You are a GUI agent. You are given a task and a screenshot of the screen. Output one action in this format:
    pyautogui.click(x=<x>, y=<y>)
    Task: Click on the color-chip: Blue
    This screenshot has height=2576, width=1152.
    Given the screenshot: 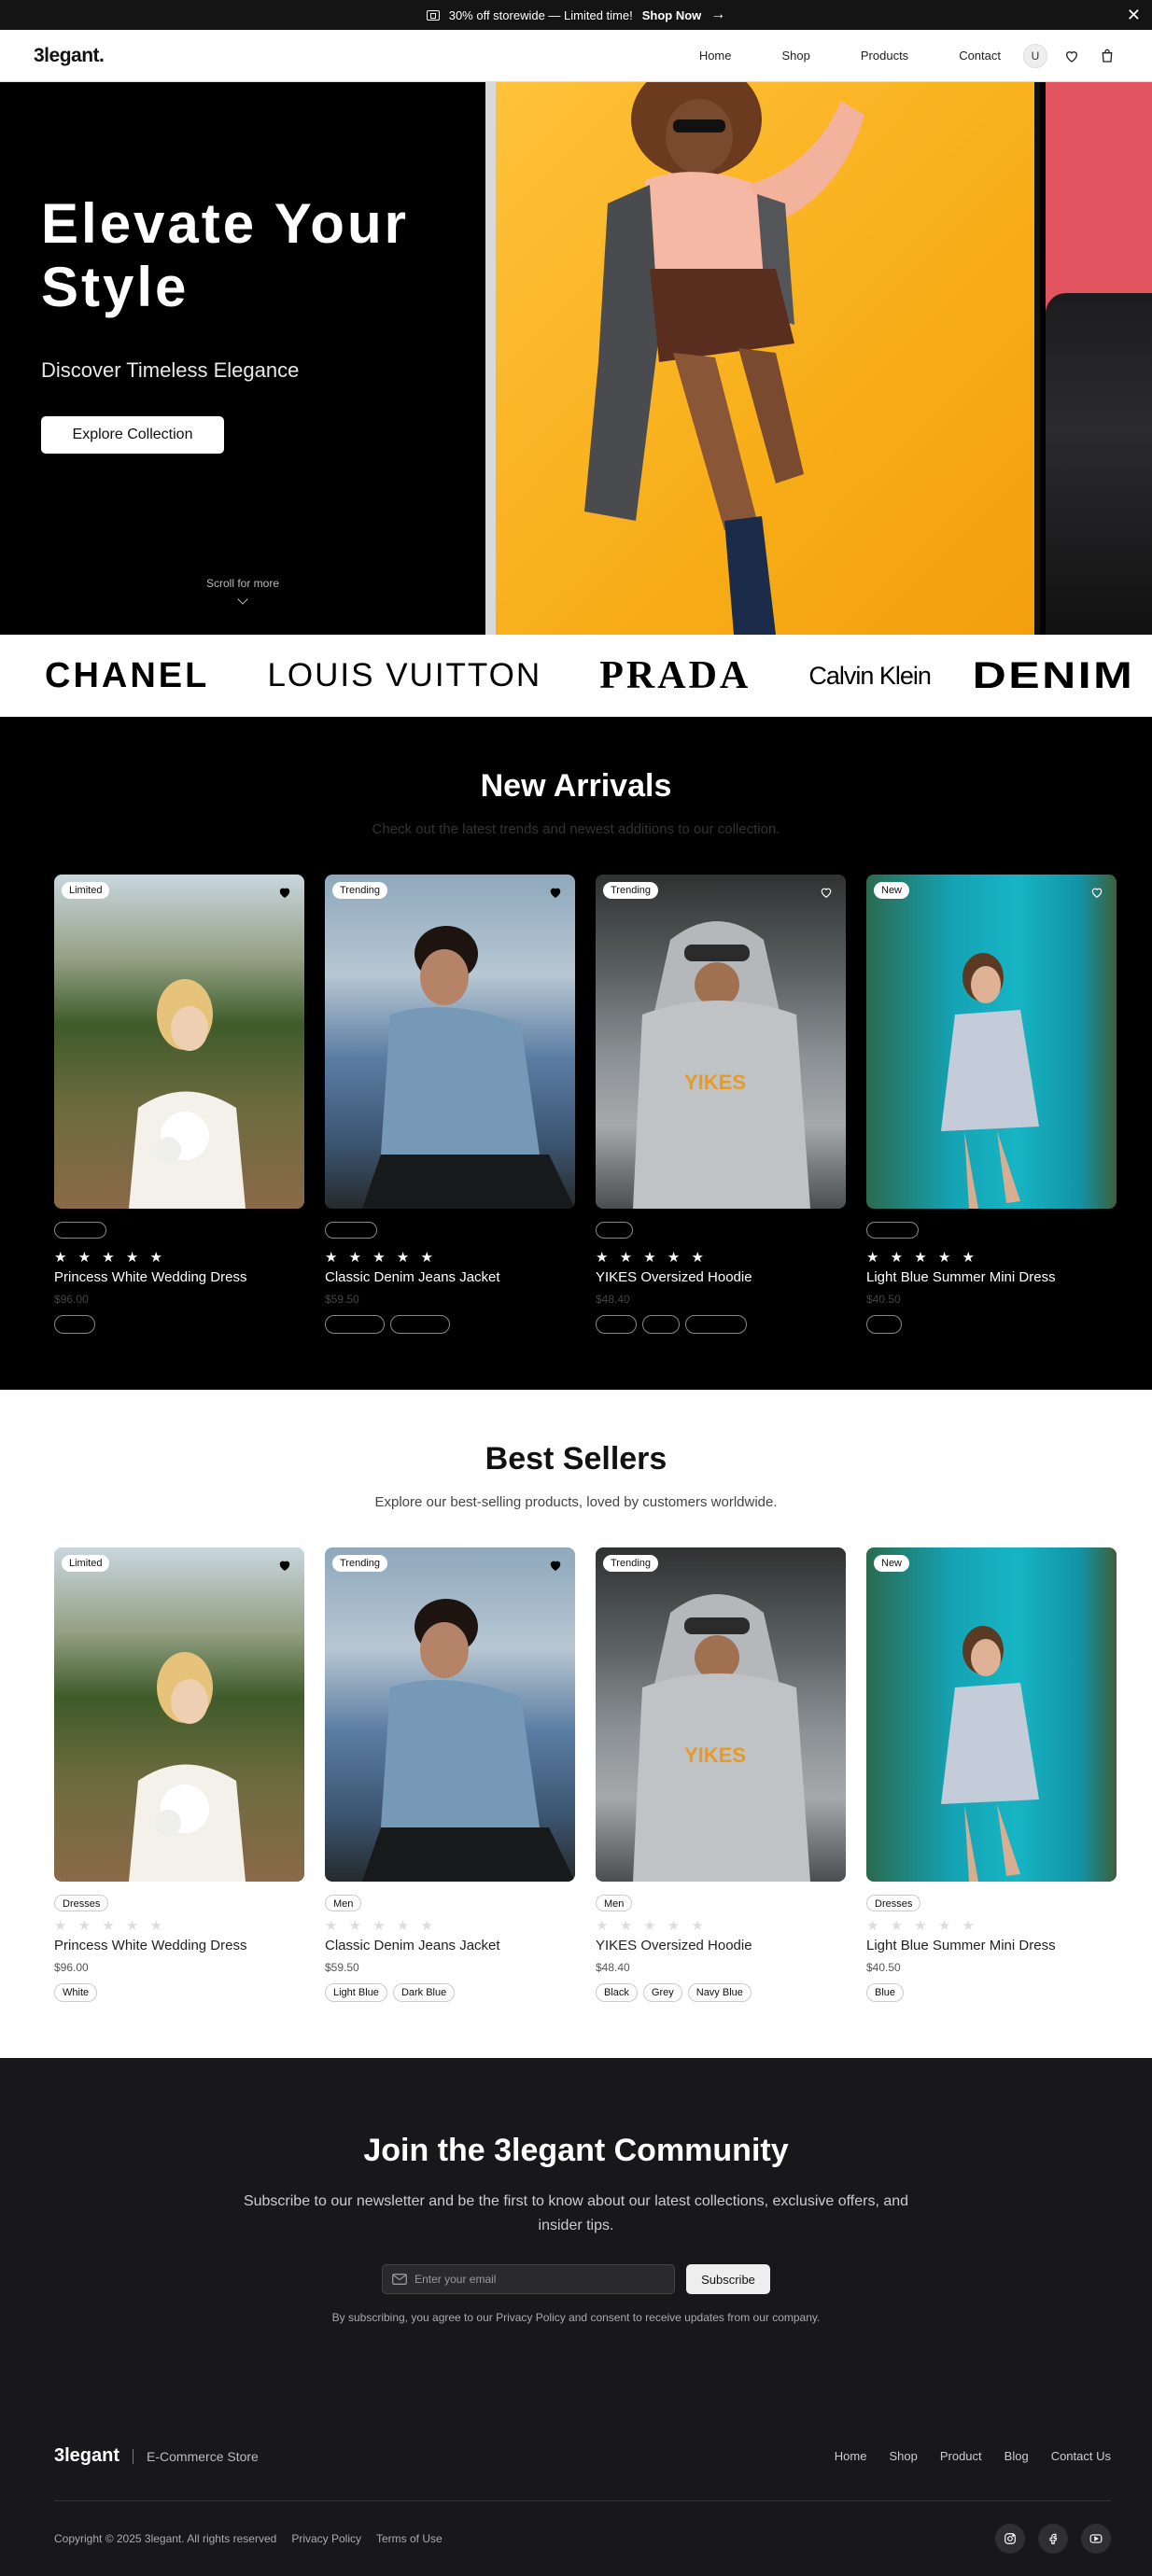 What is the action you would take?
    pyautogui.click(x=885, y=1992)
    